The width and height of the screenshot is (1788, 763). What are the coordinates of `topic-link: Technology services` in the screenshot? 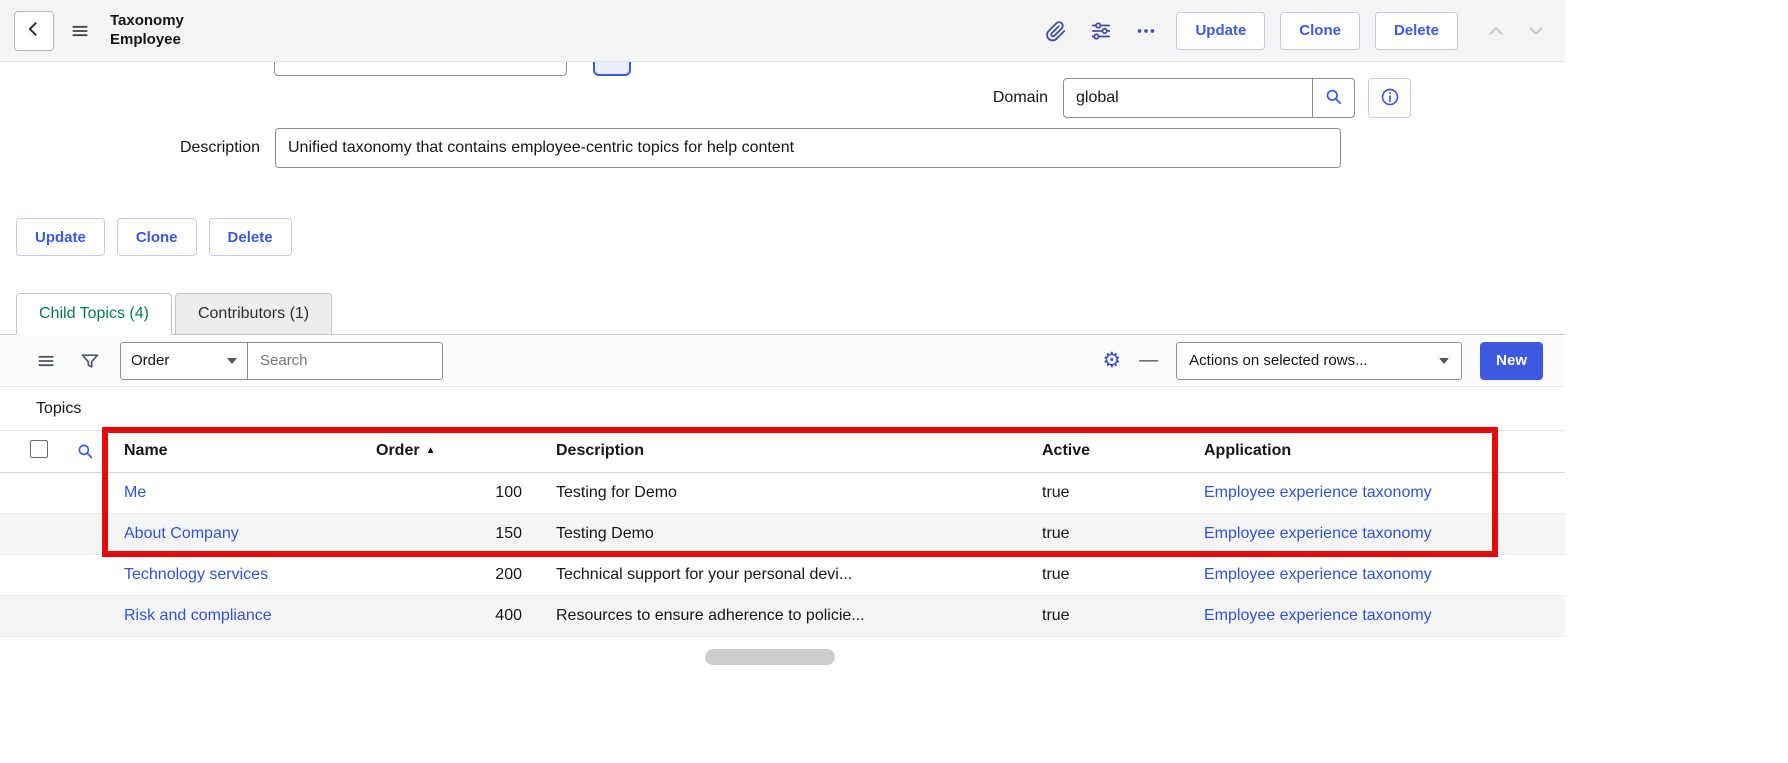 It's located at (196, 574).